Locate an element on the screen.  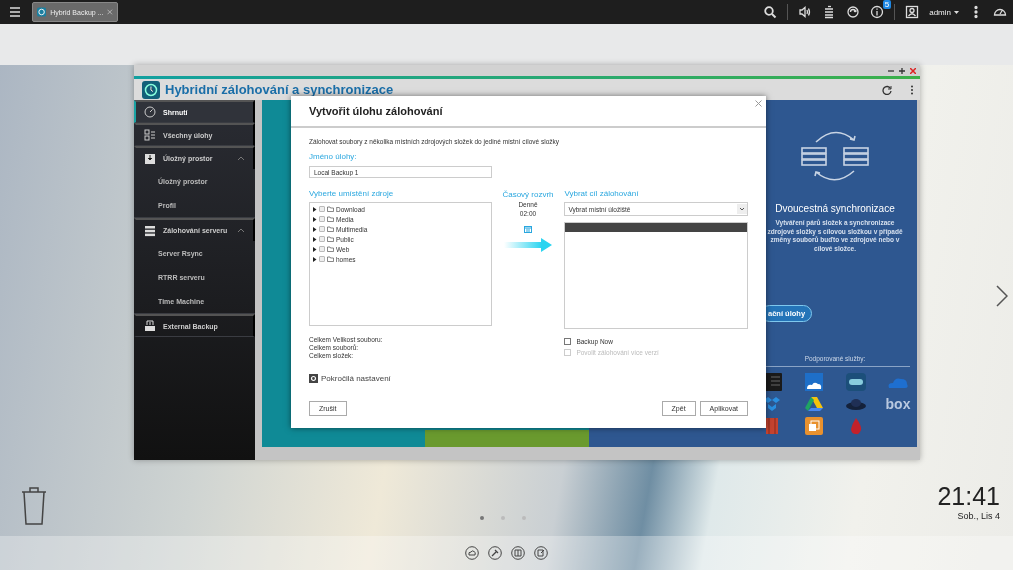
wrench-icon is located at coordinates (495, 553).